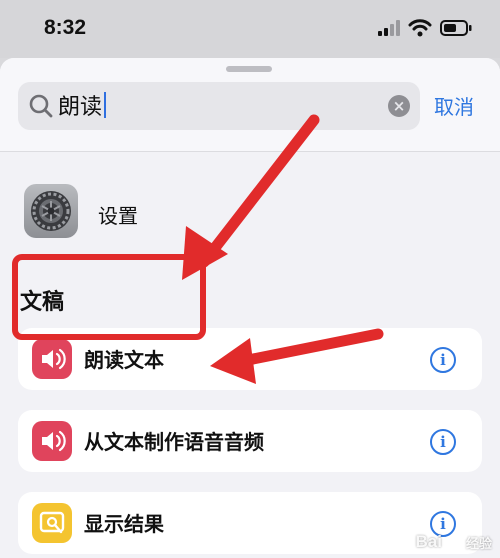 Image resolution: width=500 pixels, height=558 pixels. What do you see at coordinates (51, 211) in the screenshot?
I see `gear-icon` at bounding box center [51, 211].